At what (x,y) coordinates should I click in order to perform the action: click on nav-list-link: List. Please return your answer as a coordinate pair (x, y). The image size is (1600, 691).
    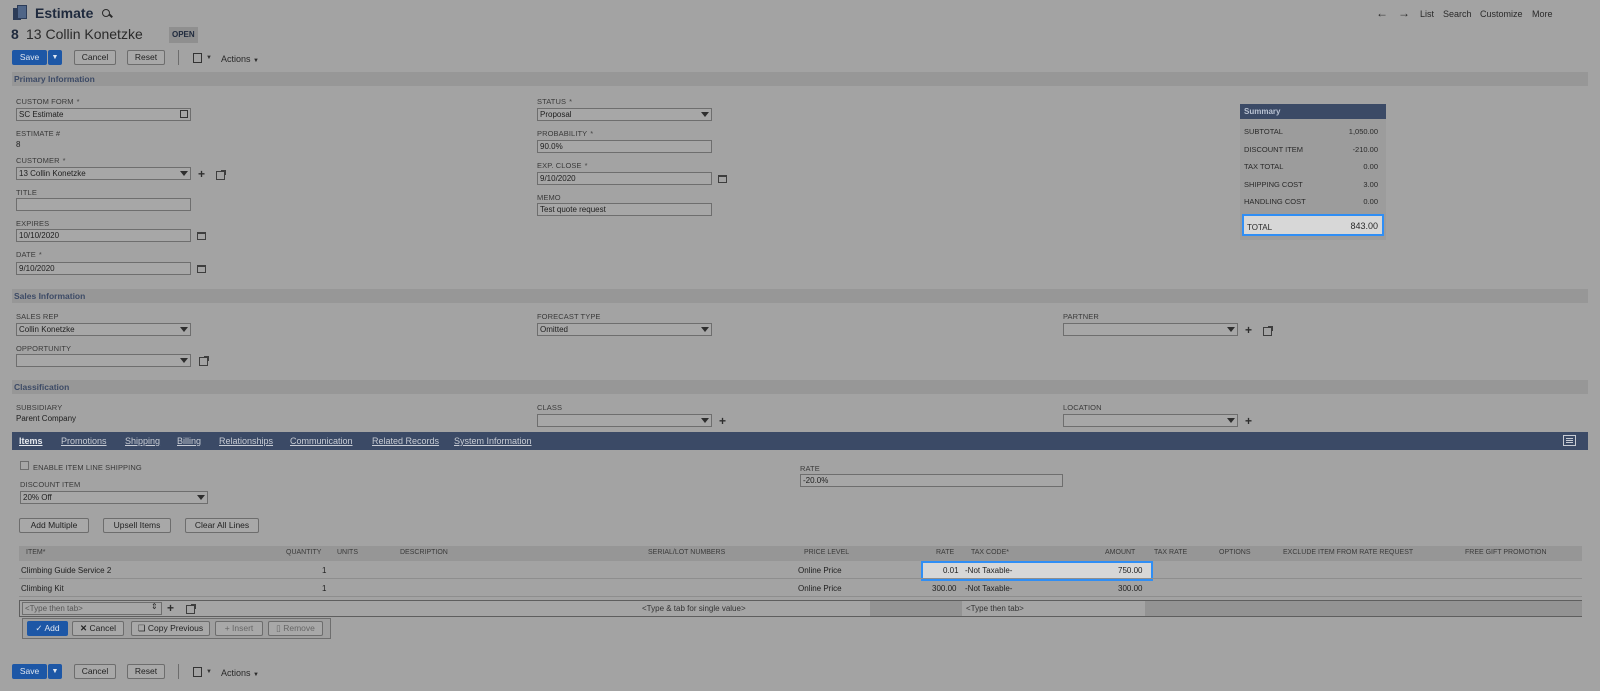
    Looking at the image, I should click on (1427, 14).